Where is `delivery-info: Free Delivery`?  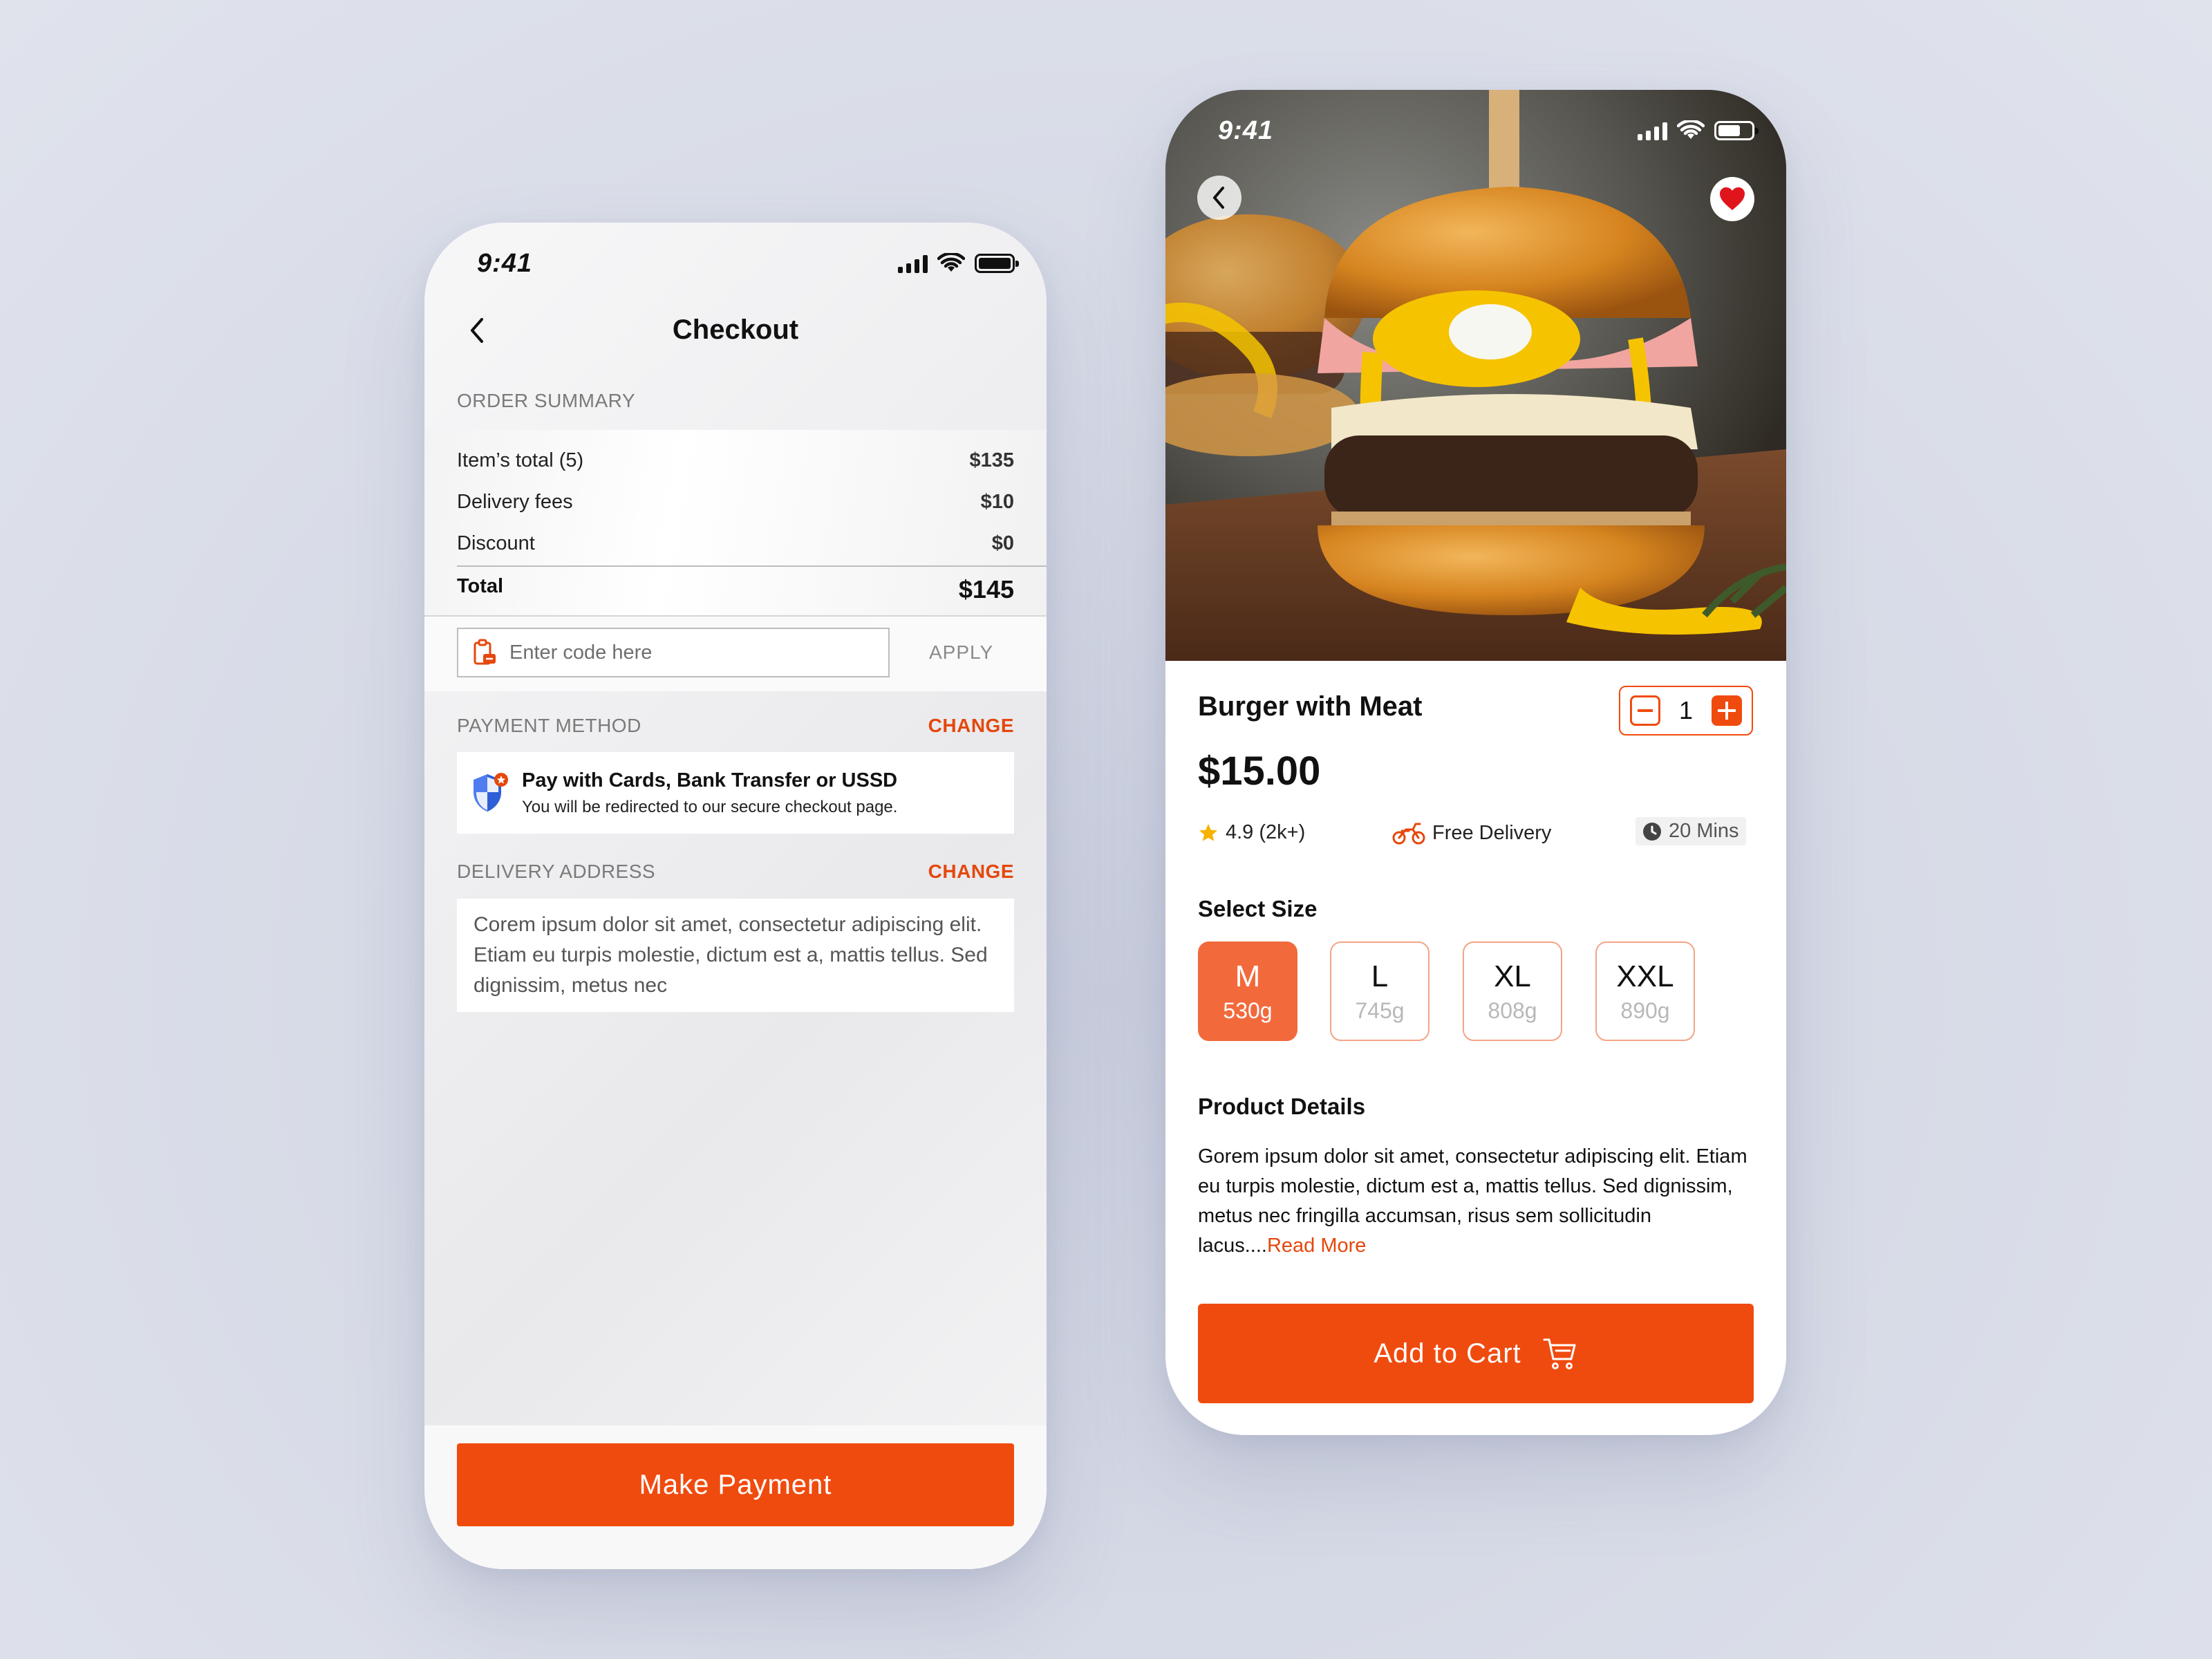
delivery-info: Free Delivery is located at coordinates (1471, 833).